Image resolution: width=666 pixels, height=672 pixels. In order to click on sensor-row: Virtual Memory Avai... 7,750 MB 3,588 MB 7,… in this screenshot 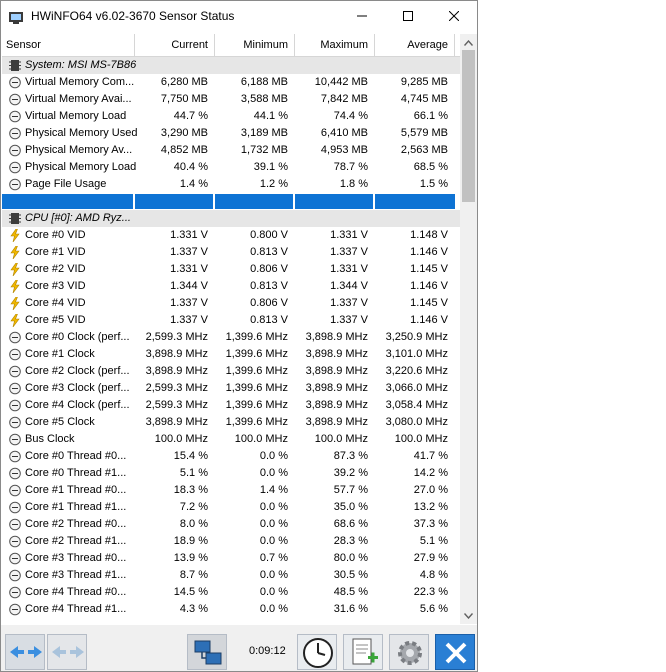, I will do `click(231, 99)`.